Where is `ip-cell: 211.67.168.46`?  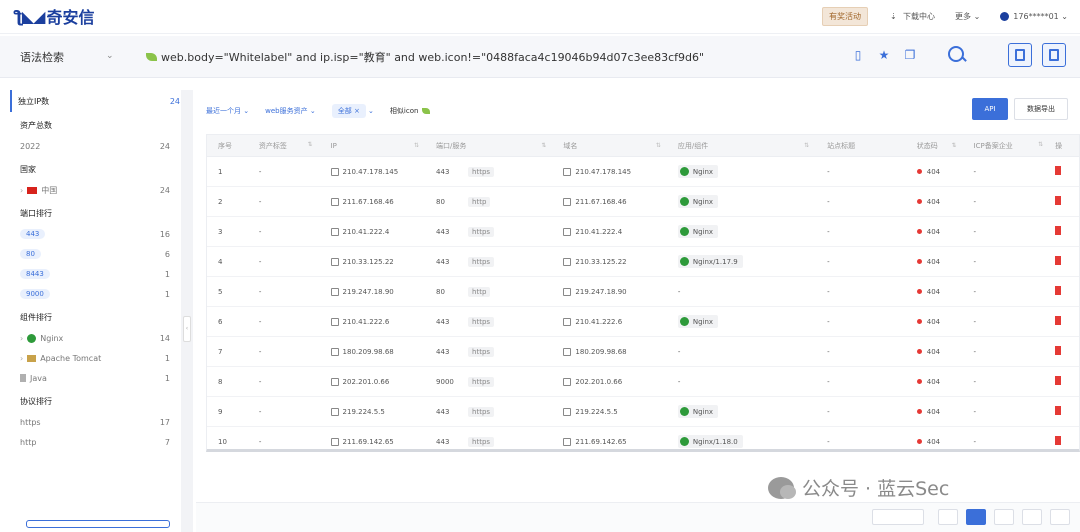
ip-cell: 211.67.168.46 is located at coordinates (372, 201).